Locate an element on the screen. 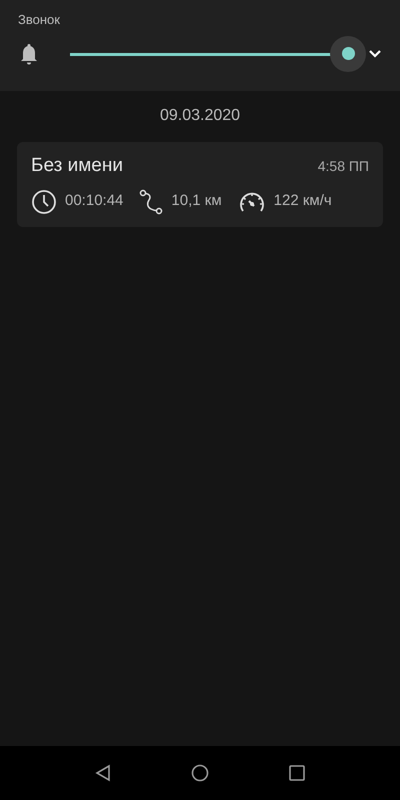  trip-max-speed: 122 км/ч is located at coordinates (303, 201).